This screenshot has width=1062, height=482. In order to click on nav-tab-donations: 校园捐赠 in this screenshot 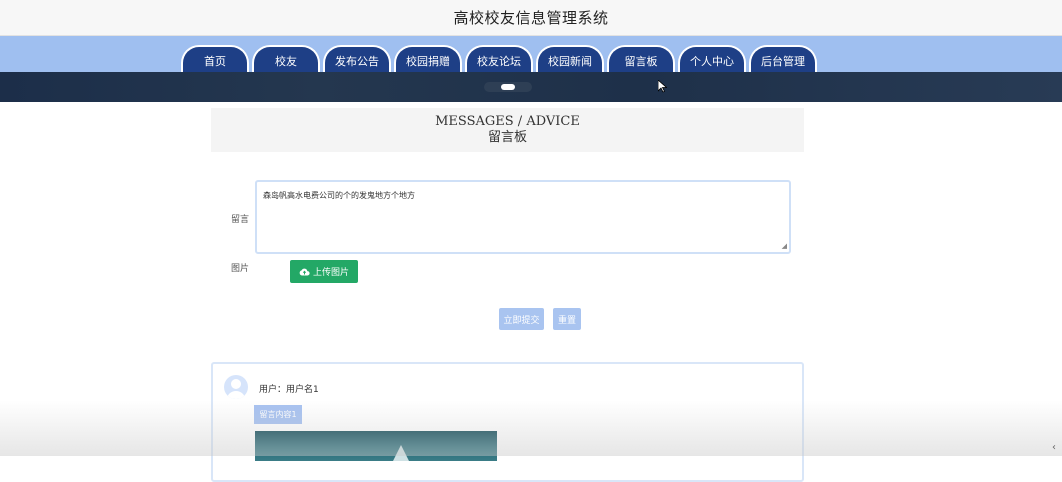, I will do `click(428, 58)`.